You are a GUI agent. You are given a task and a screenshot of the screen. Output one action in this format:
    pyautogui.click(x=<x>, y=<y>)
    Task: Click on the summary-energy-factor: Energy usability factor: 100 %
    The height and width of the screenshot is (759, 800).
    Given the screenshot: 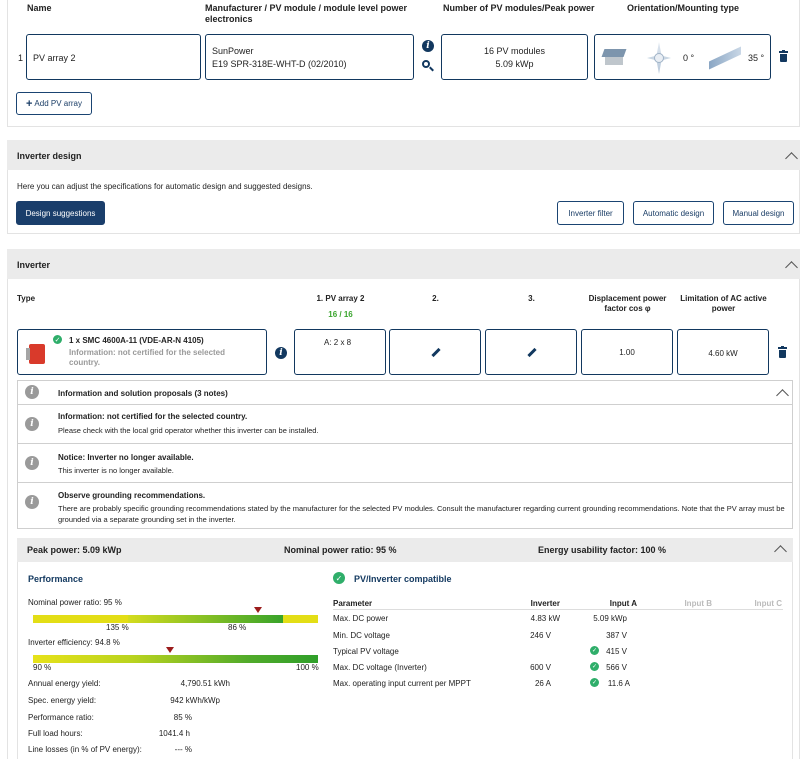 What is the action you would take?
    pyautogui.click(x=602, y=550)
    